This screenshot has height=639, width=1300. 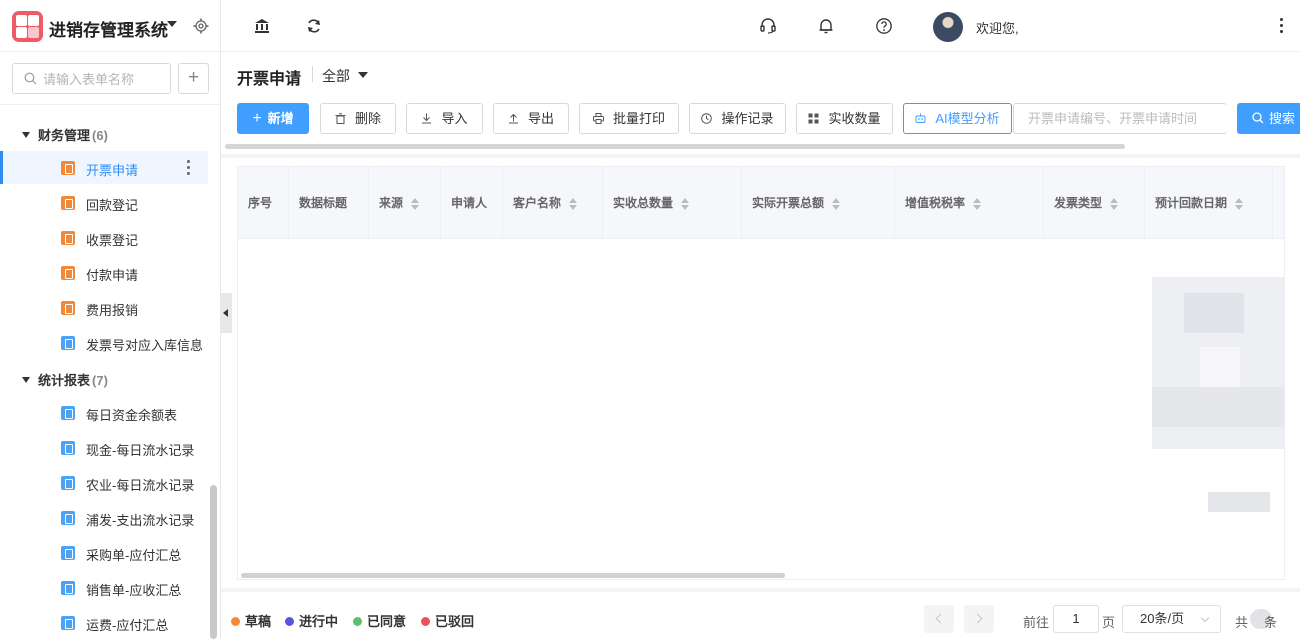 I want to click on column-header: 增值税税率, so click(x=969, y=203).